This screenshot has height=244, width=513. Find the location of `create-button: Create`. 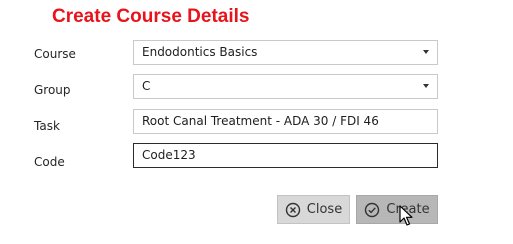

create-button: Create is located at coordinates (397, 209).